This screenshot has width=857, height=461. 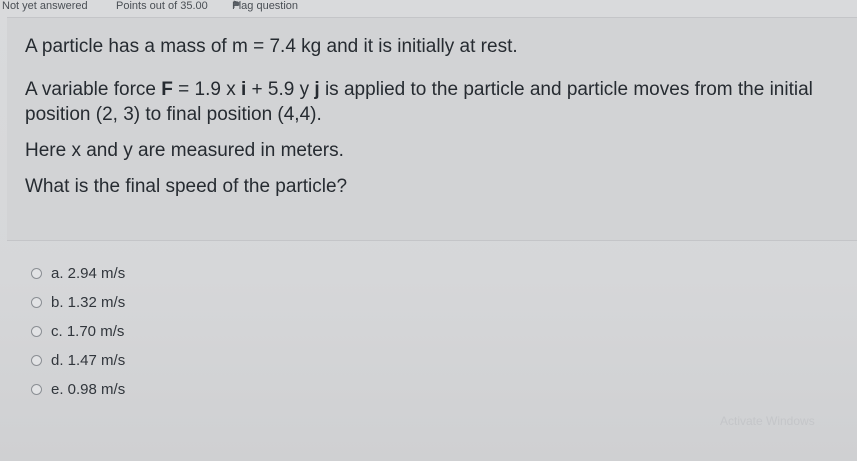 I want to click on option-d: d. 1.47 m/s, so click(x=78, y=360).